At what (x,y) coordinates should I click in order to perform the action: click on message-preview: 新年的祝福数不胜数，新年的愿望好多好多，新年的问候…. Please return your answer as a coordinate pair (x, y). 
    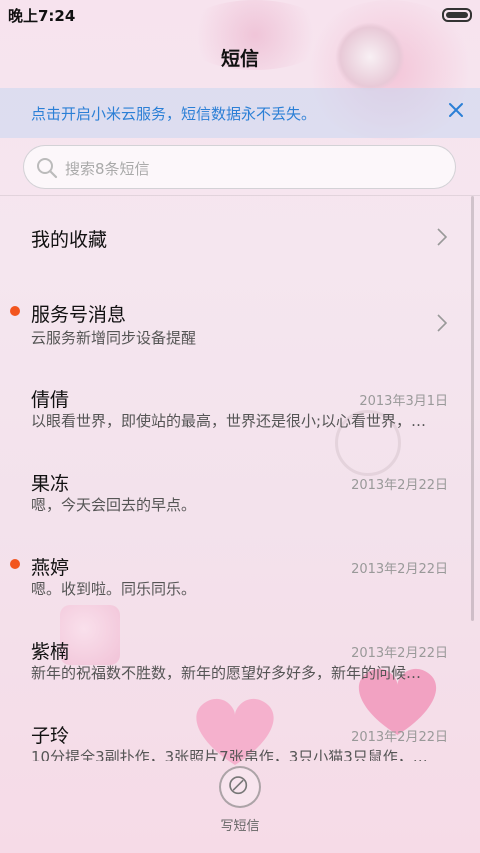
    Looking at the image, I should click on (226, 673).